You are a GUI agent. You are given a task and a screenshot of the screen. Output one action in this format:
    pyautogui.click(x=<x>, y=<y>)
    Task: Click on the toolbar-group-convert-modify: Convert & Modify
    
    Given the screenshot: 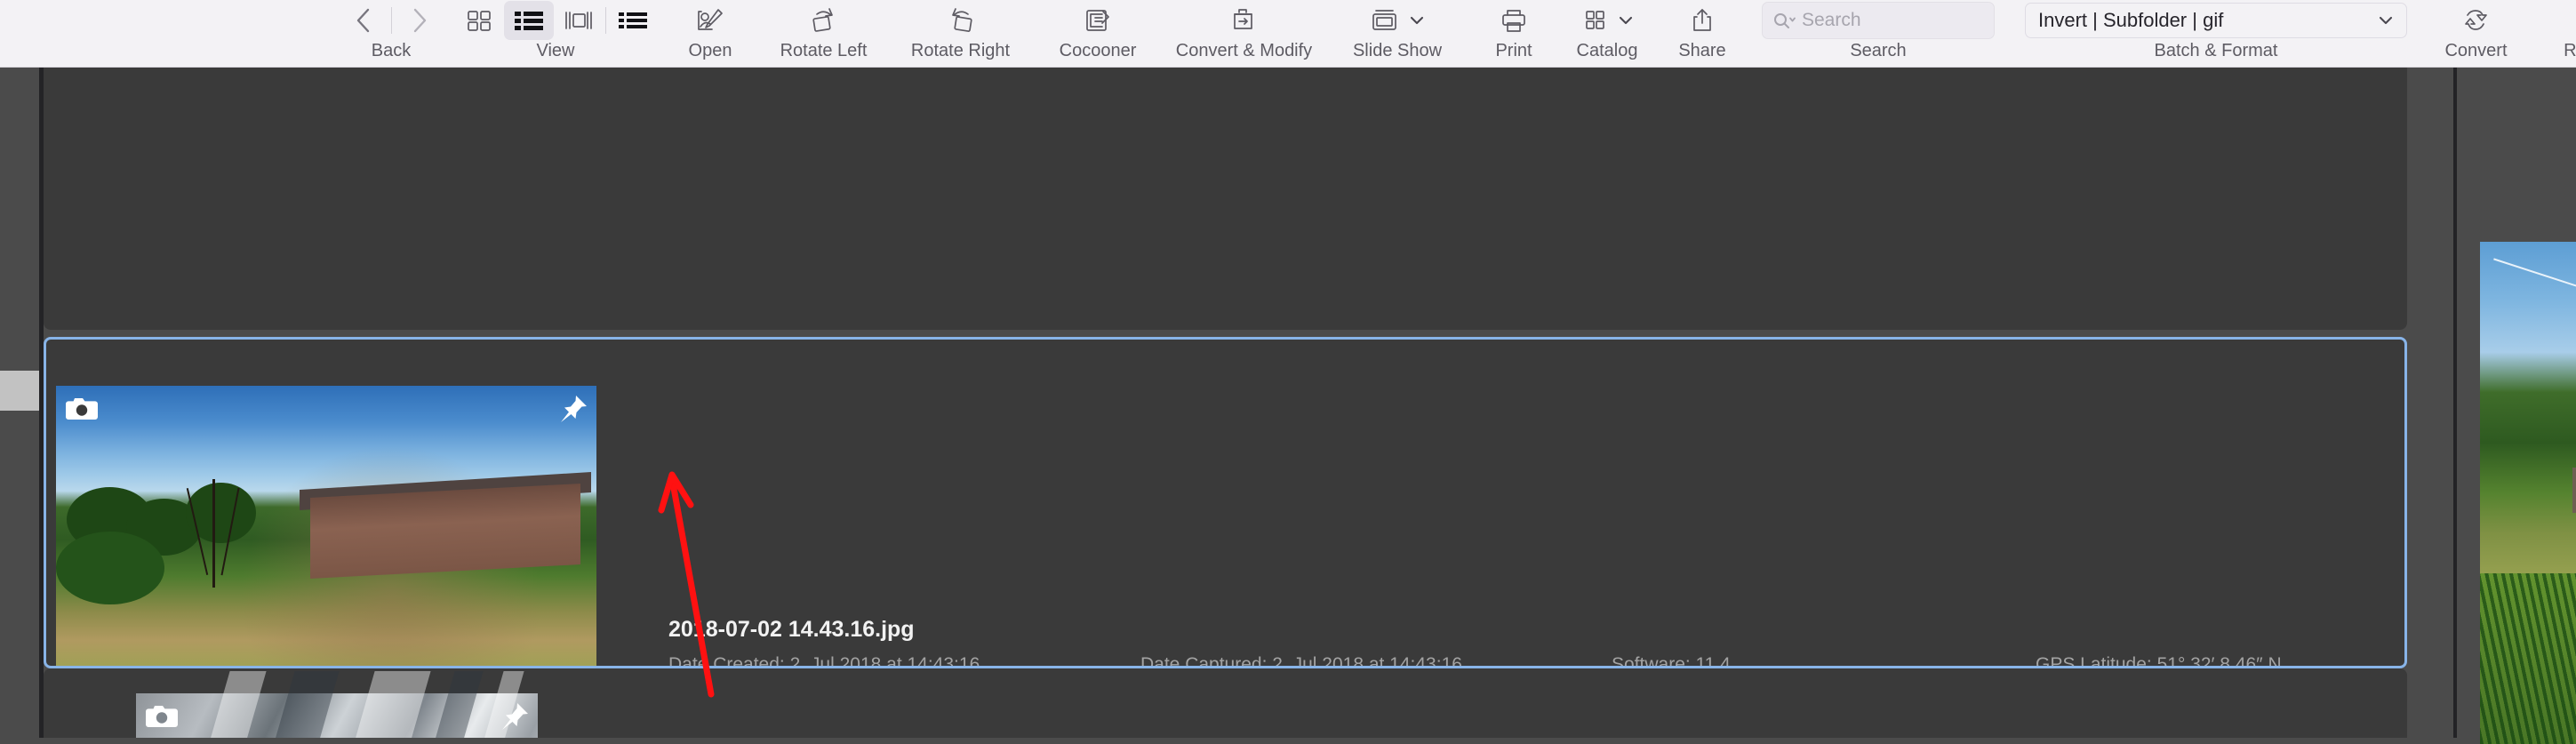 What is the action you would take?
    pyautogui.click(x=1244, y=33)
    